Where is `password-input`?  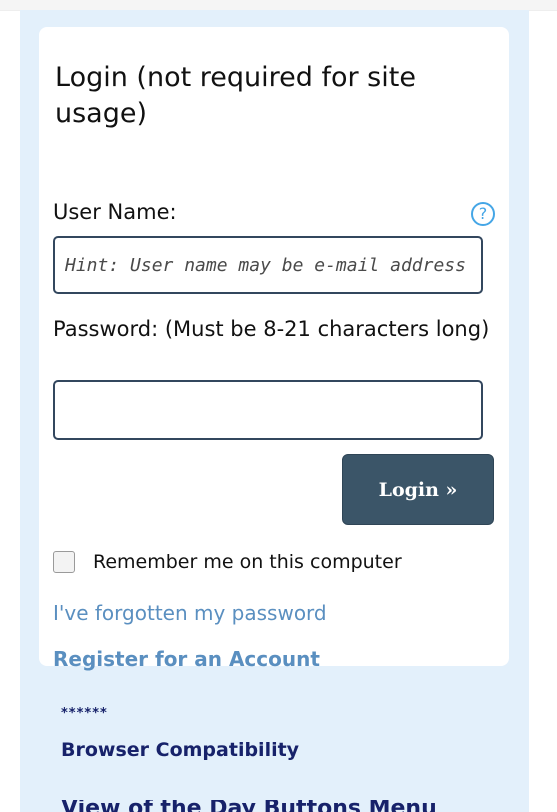
password-input is located at coordinates (268, 410).